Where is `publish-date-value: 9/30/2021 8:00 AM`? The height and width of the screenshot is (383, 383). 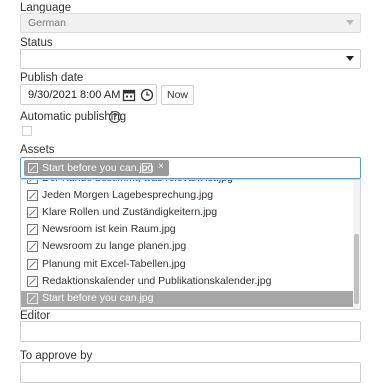 publish-date-value: 9/30/2021 8:00 AM is located at coordinates (74, 95).